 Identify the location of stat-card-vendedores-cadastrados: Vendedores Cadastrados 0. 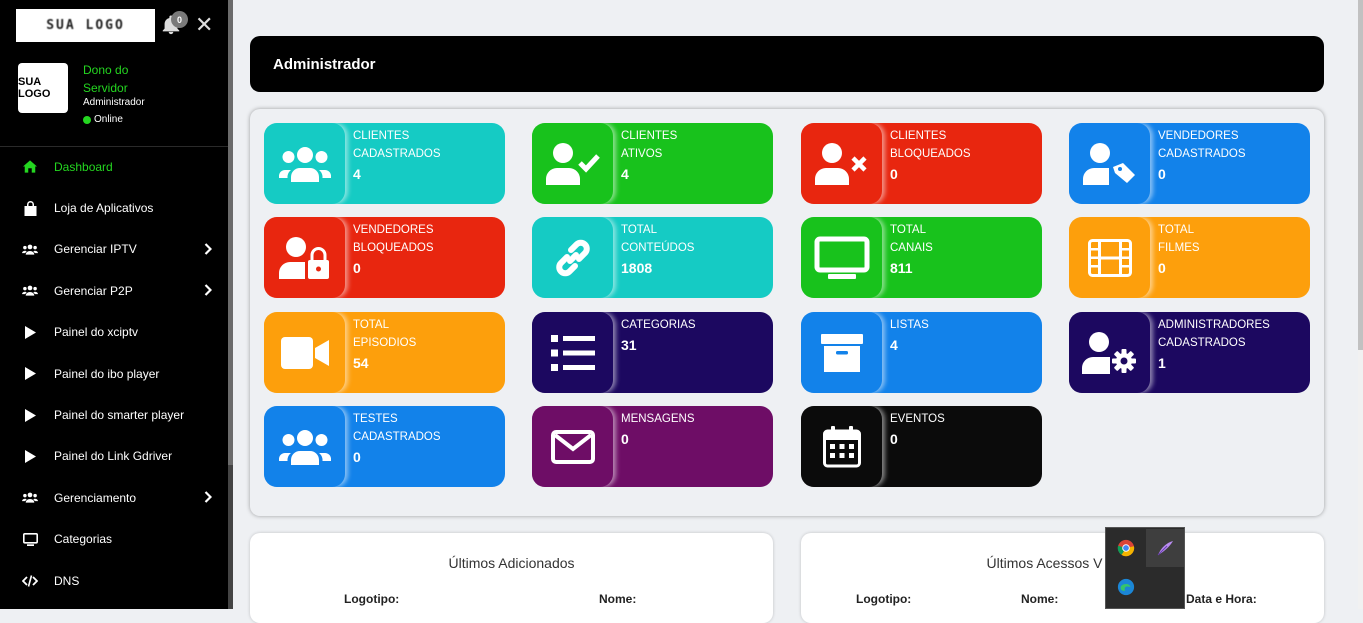
(1189, 163).